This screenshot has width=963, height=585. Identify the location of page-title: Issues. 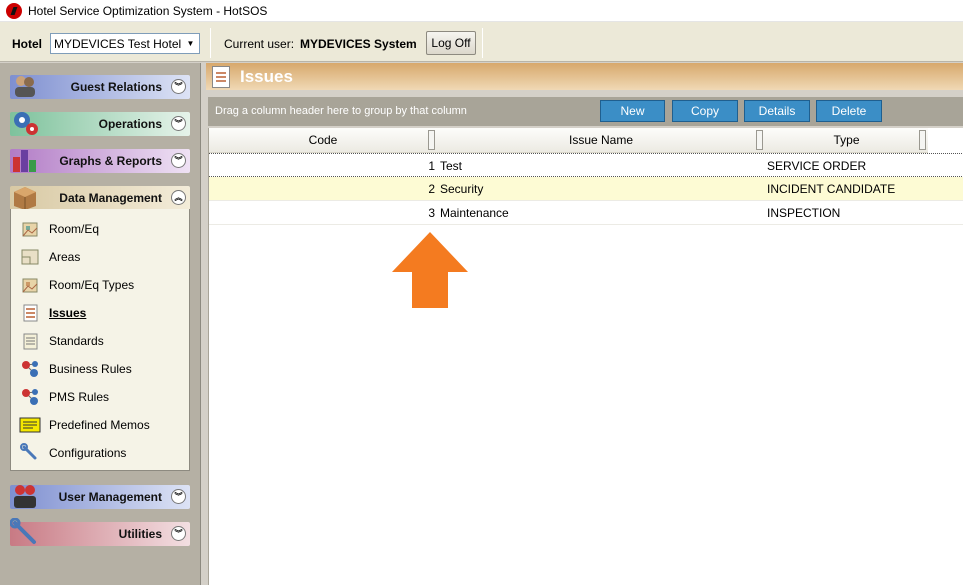
(266, 76).